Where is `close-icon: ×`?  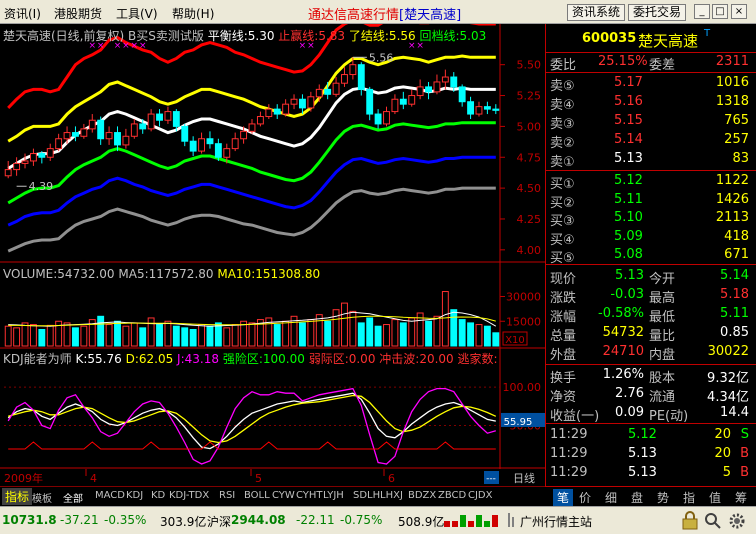 close-icon: × is located at coordinates (739, 11).